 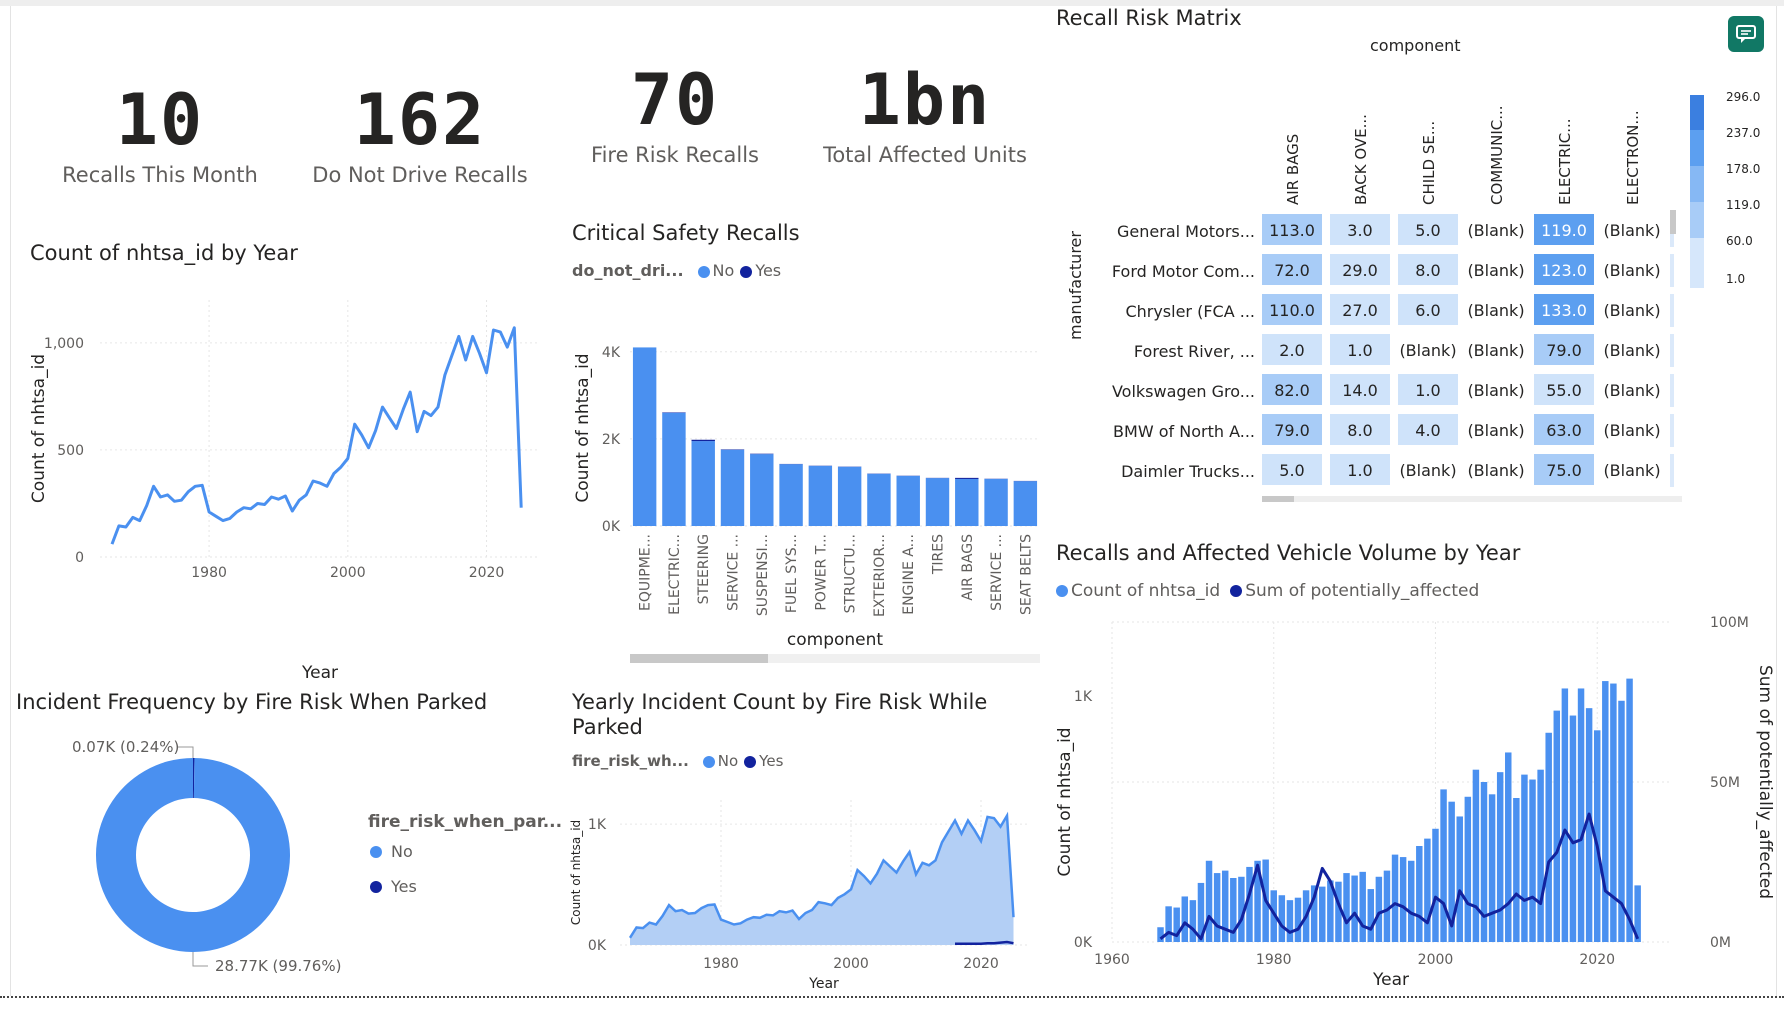 I want to click on legend-item-count: Count of nhtsa_id, so click(x=1138, y=591).